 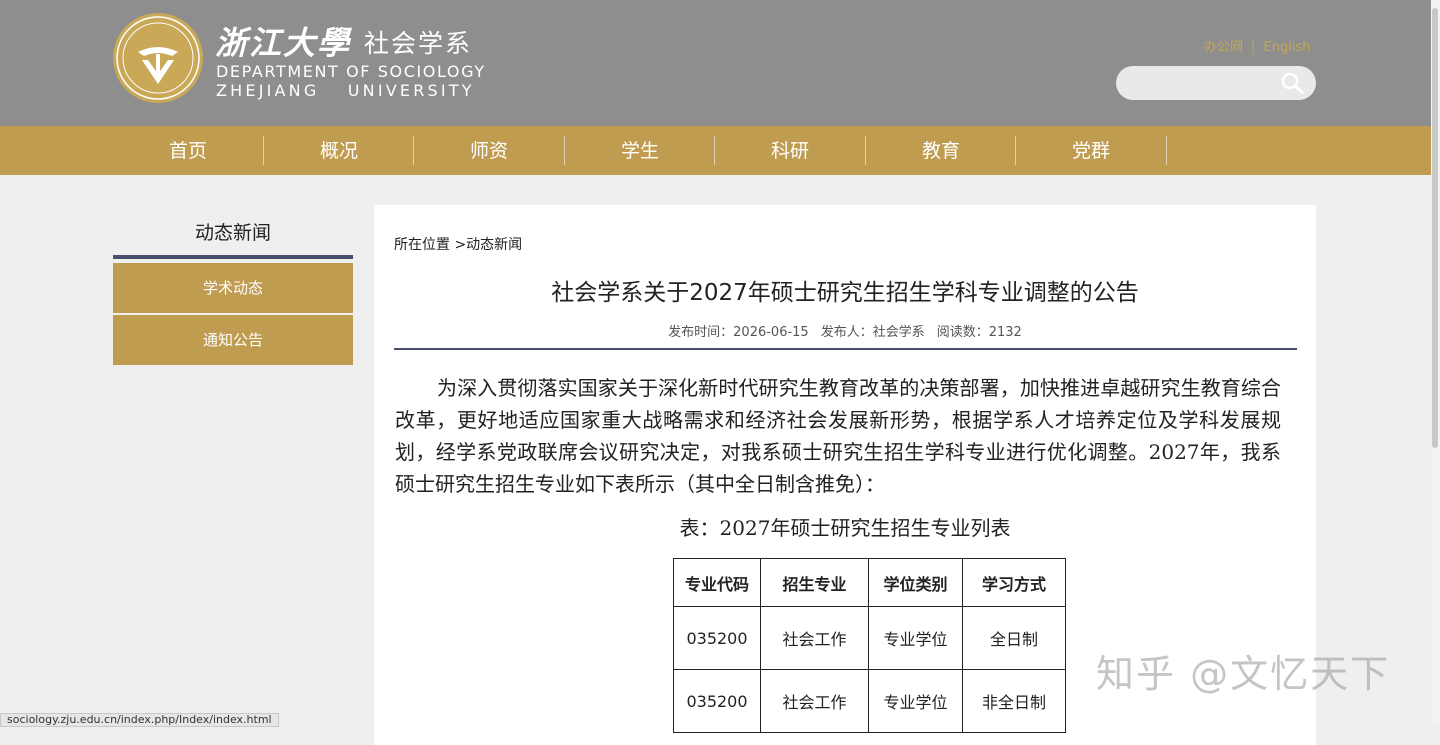 I want to click on nav-party: 党群, so click(x=1091, y=150).